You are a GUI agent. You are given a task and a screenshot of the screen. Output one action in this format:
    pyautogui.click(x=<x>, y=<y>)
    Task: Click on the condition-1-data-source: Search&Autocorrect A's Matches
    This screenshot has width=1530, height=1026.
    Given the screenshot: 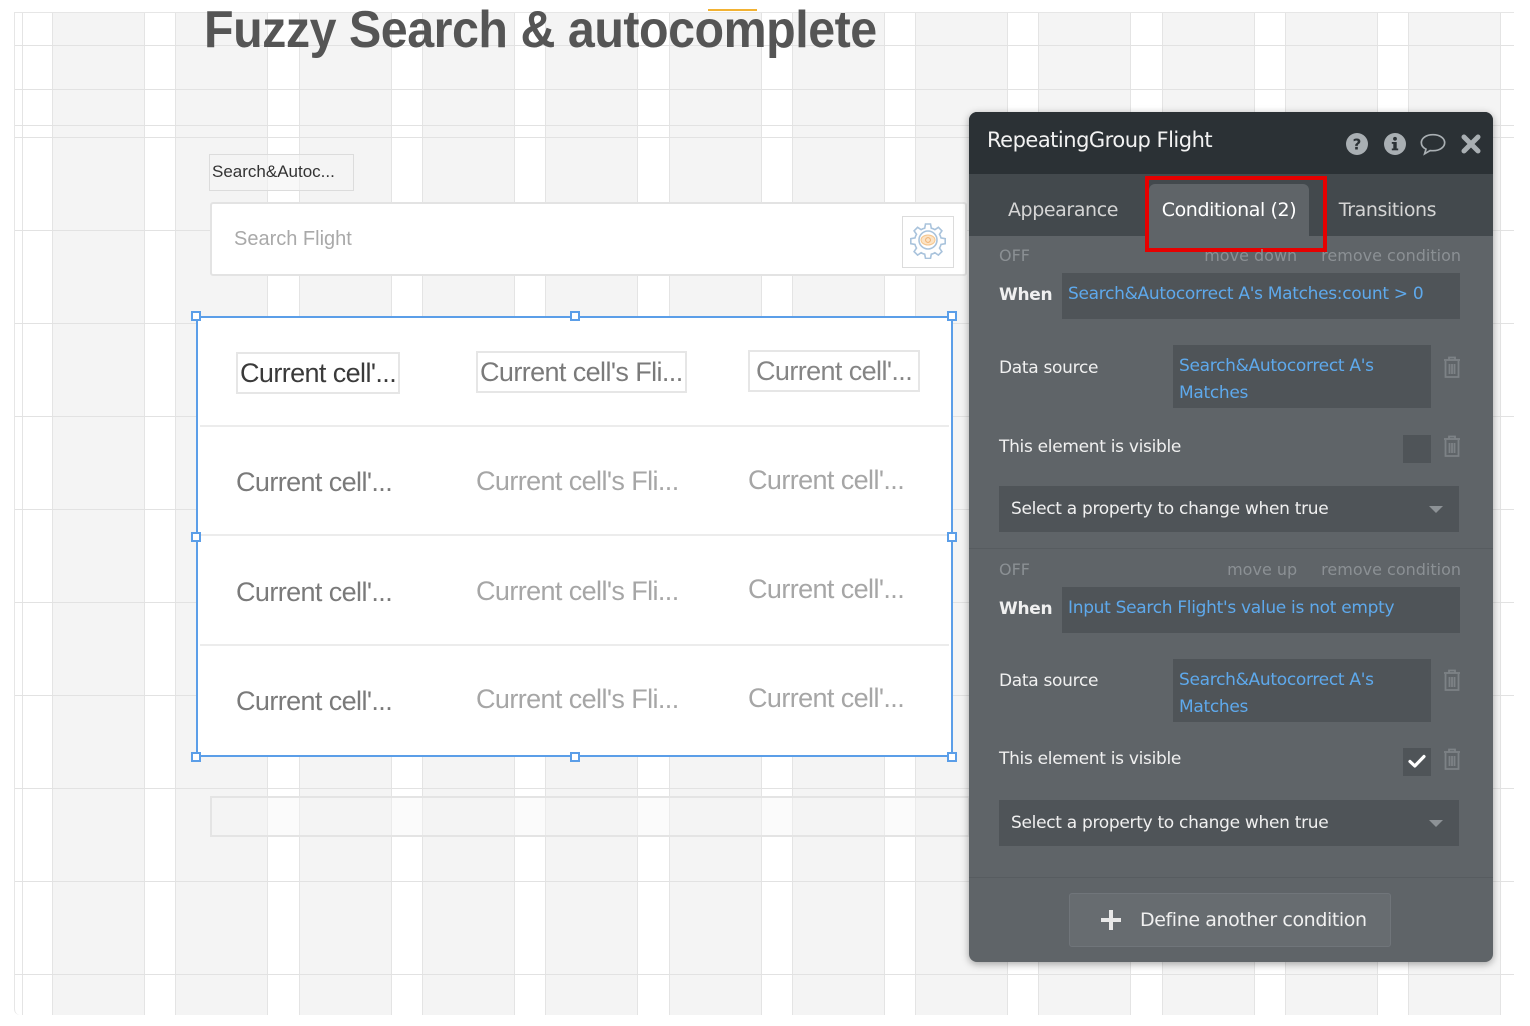 What is the action you would take?
    pyautogui.click(x=1302, y=376)
    